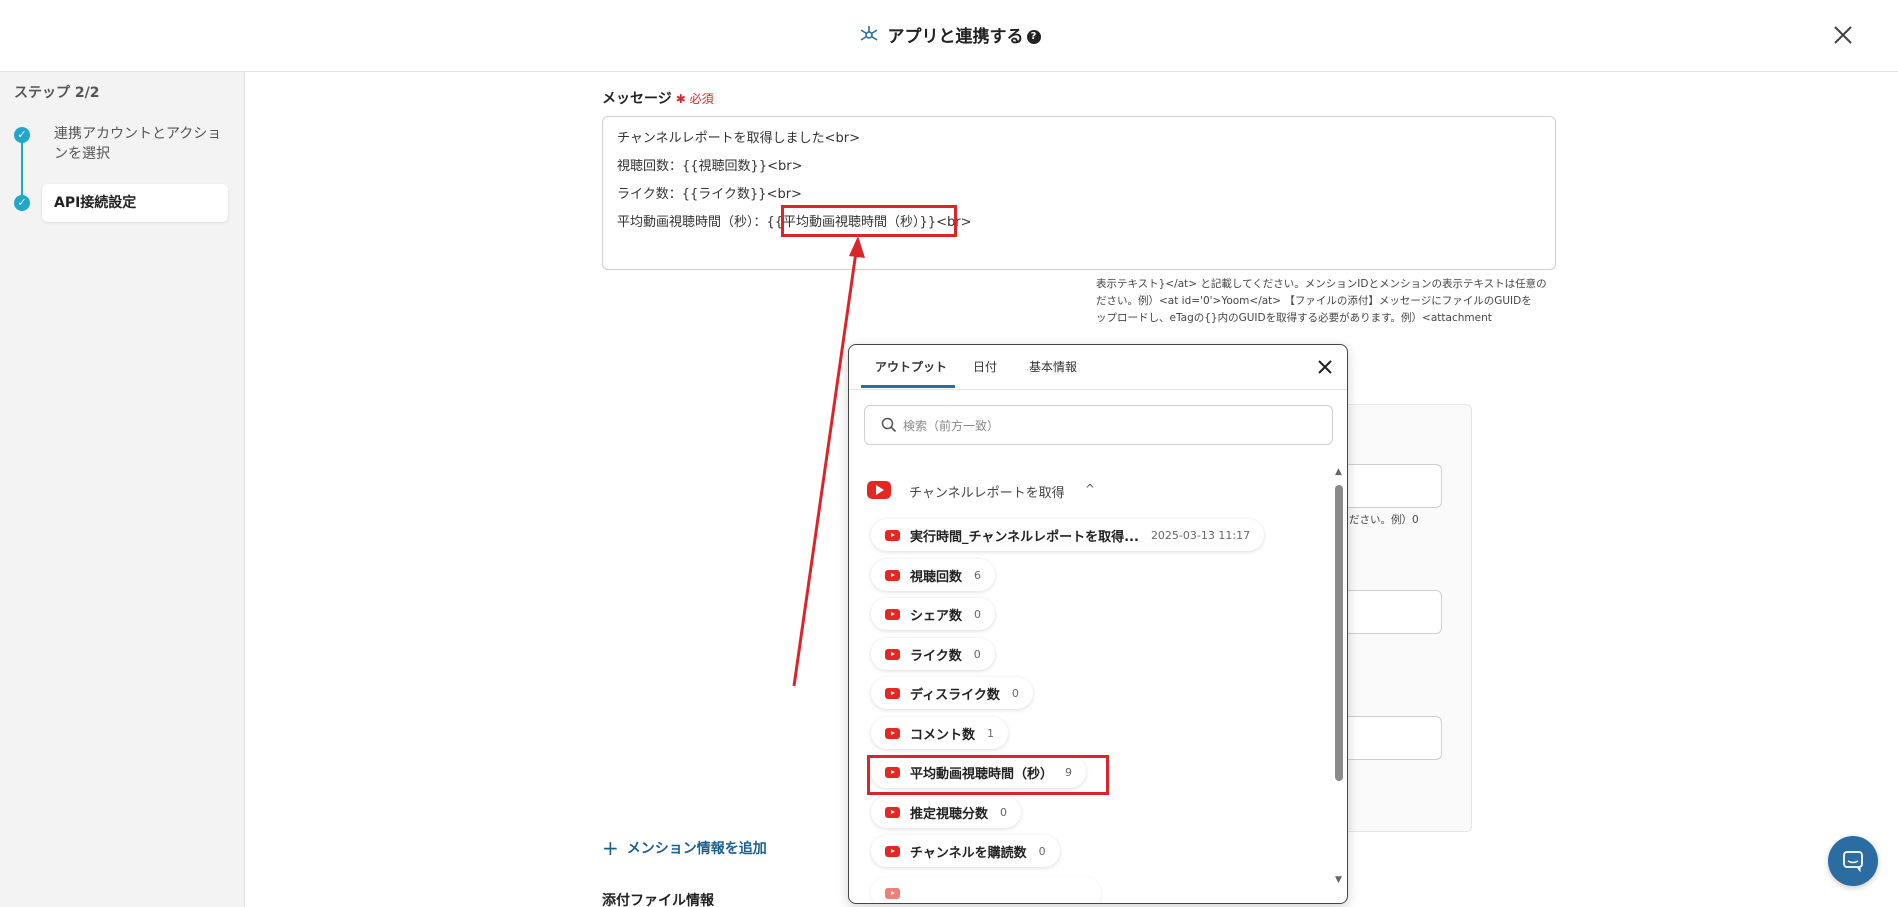 The width and height of the screenshot is (1898, 907). I want to click on attachment-section-label: 添付ファイル情報, so click(658, 900).